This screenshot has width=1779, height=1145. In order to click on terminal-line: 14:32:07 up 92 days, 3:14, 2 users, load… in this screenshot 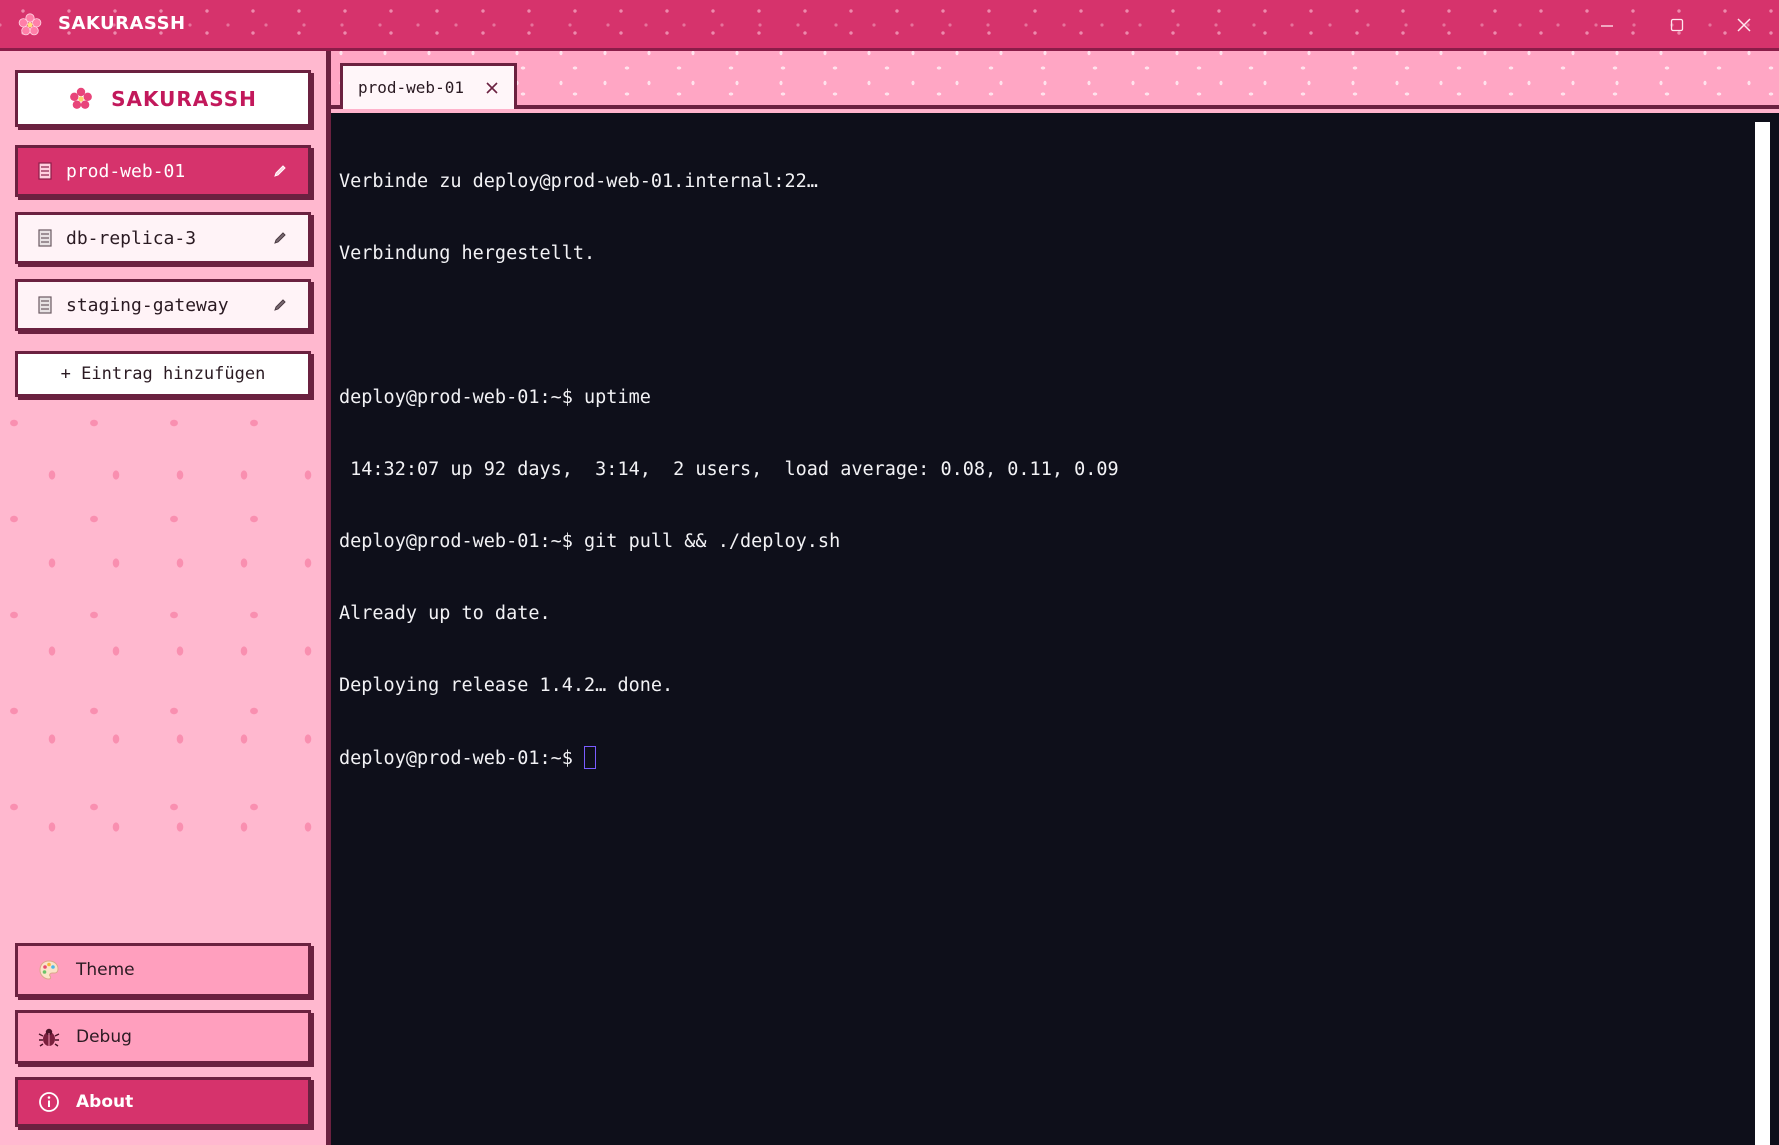, I will do `click(729, 469)`.